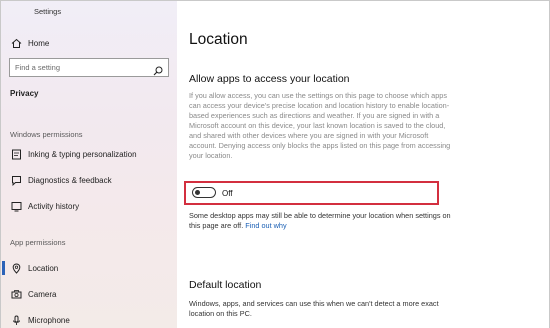 The image size is (550, 328). I want to click on search-input, so click(80, 67).